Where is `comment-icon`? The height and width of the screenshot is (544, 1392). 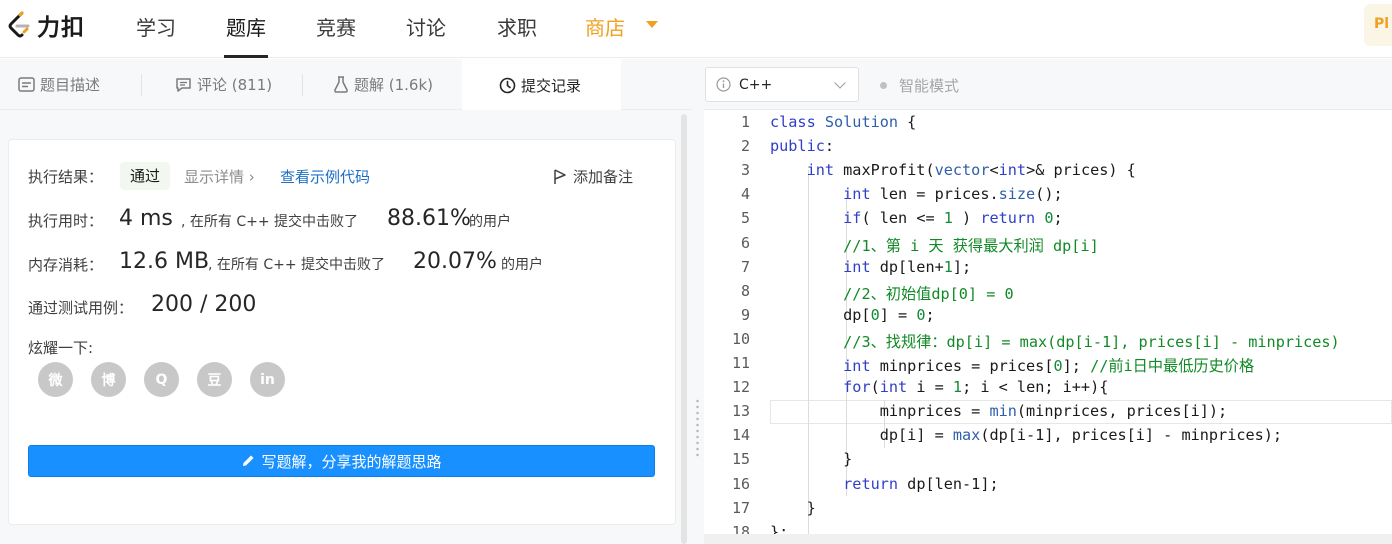
comment-icon is located at coordinates (183, 85).